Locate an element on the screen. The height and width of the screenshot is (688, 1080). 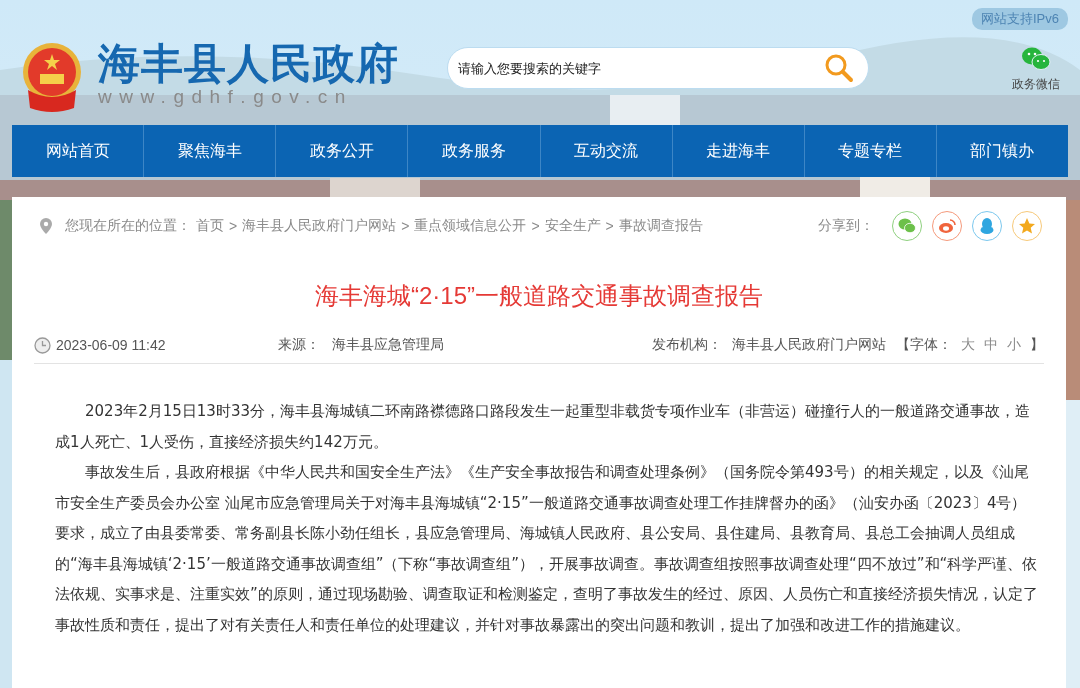
star-icon is located at coordinates (1027, 226).